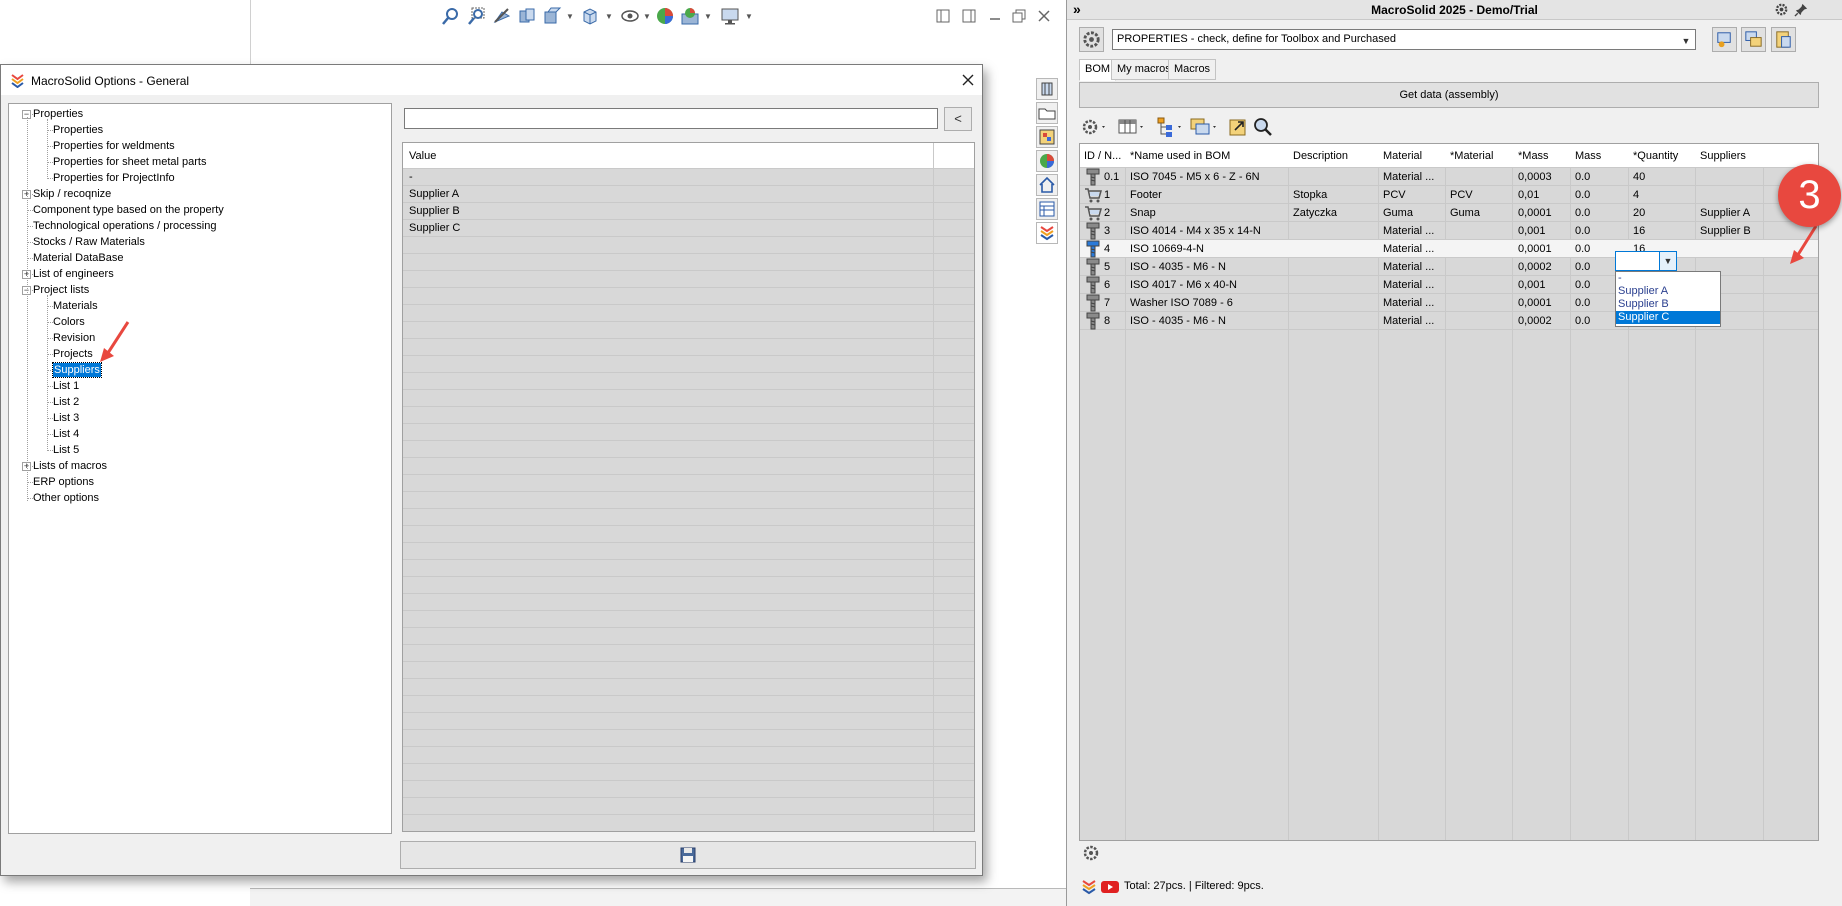 The height and width of the screenshot is (906, 1842). Describe the element at coordinates (73, 354) in the screenshot. I see `tree-item: Projects` at that location.